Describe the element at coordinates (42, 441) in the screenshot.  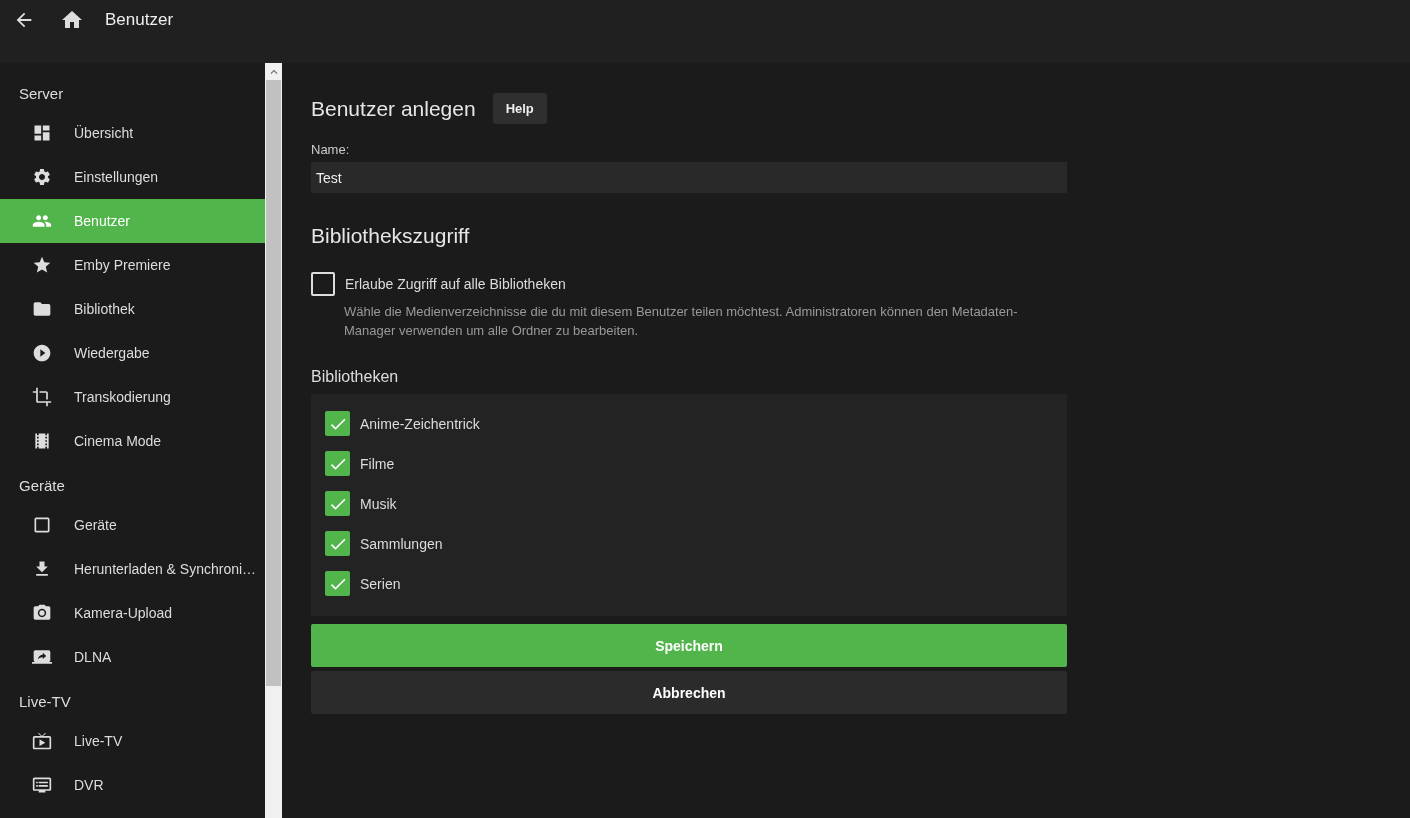
I see `film-icon` at that location.